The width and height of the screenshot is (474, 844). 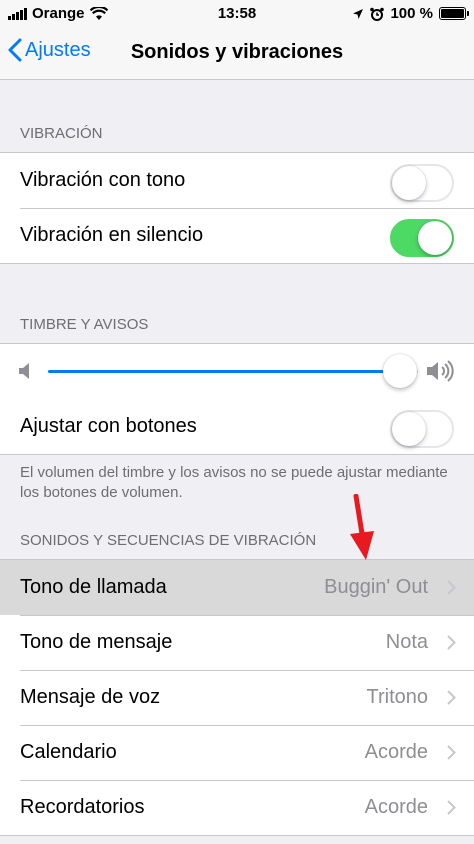 I want to click on vibration-with-ring-toggle, so click(x=422, y=183).